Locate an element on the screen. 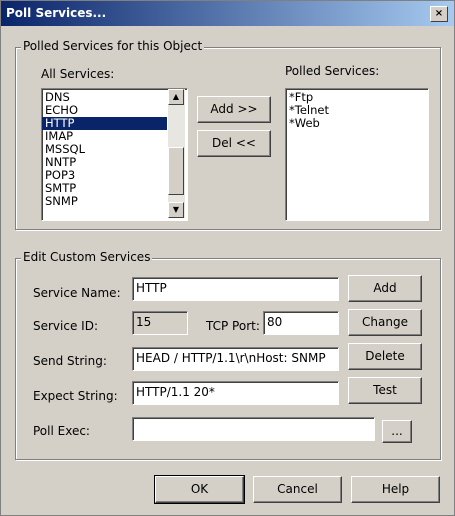 This screenshot has height=516, width=455. add-custom-button: Add is located at coordinates (385, 288).